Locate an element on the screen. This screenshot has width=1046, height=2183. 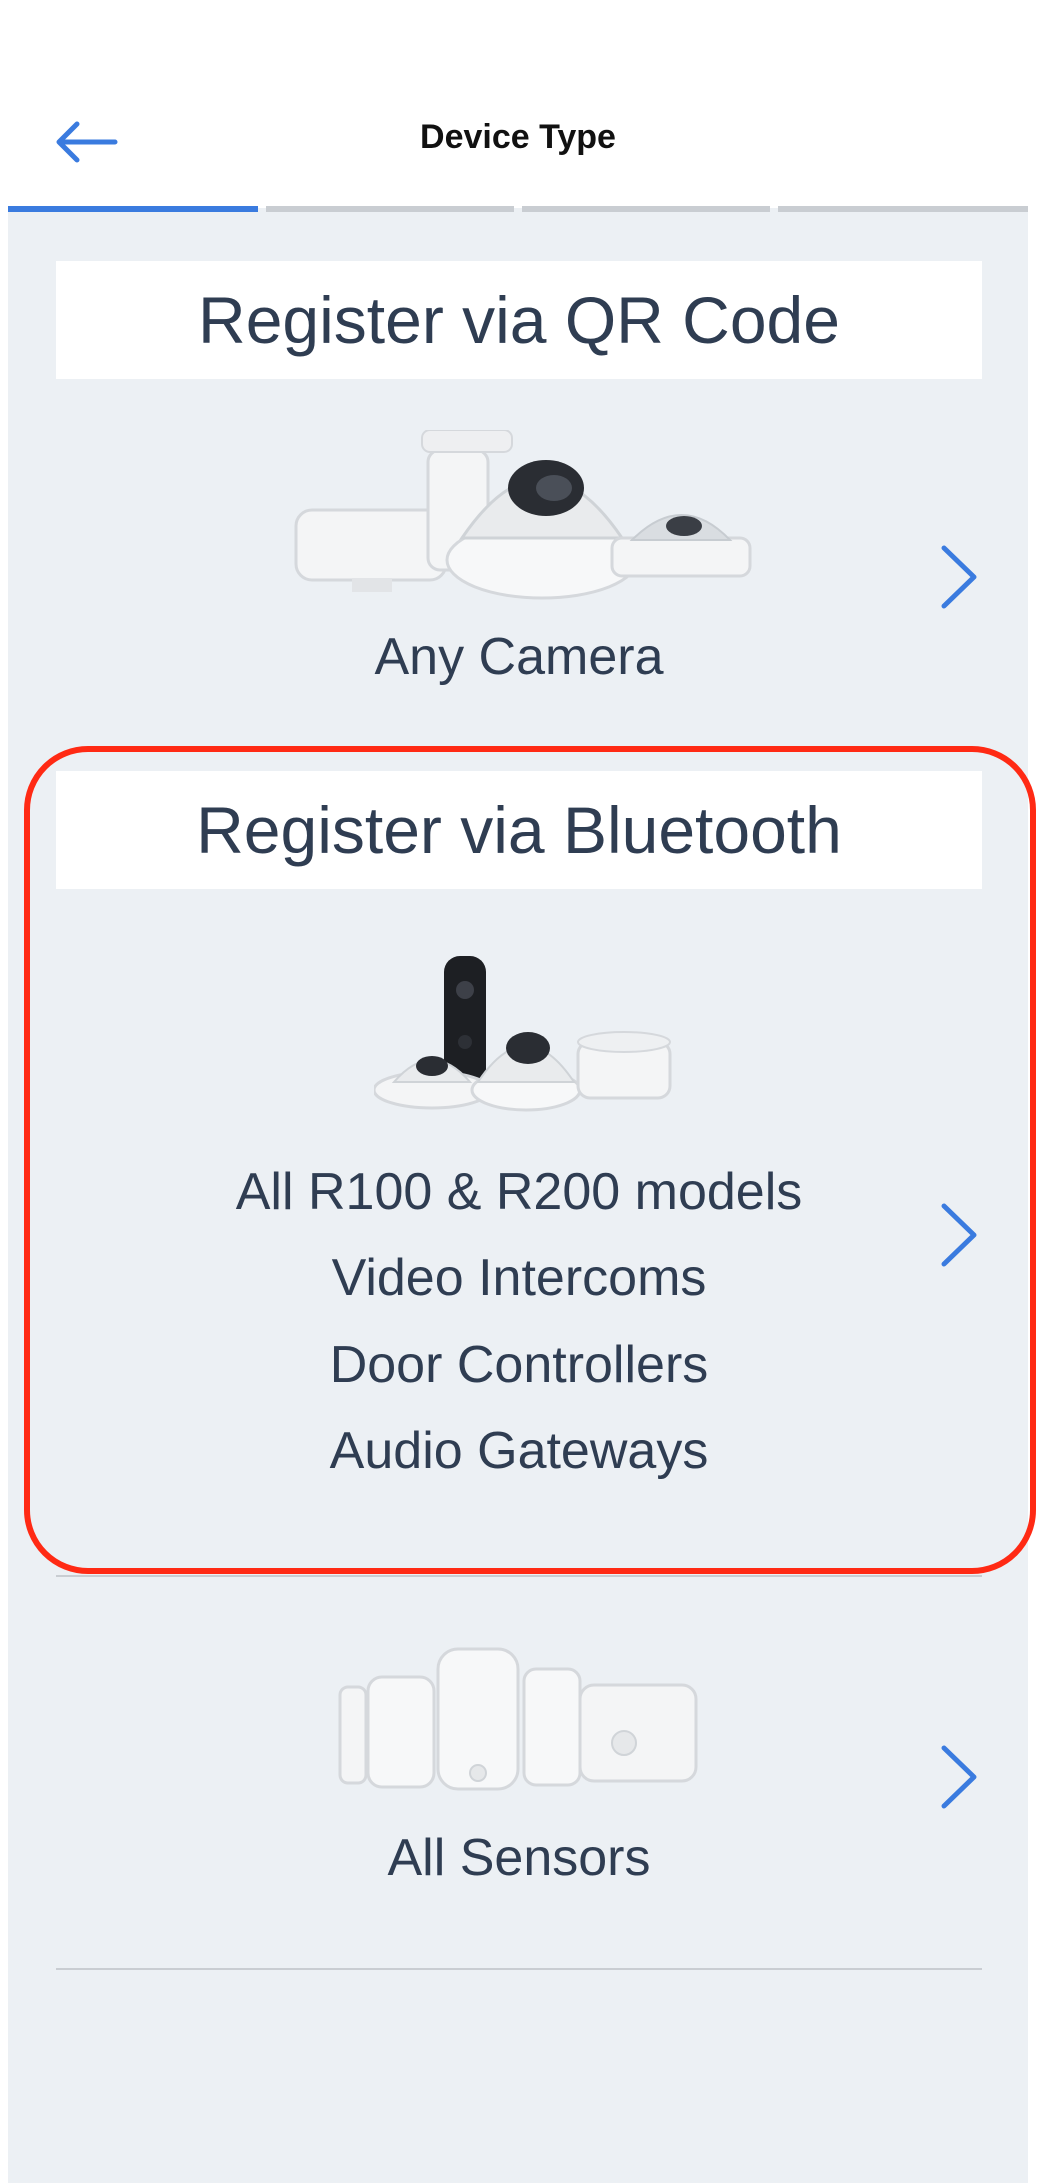
option-any-camera: Any Camera is located at coordinates (519, 574).